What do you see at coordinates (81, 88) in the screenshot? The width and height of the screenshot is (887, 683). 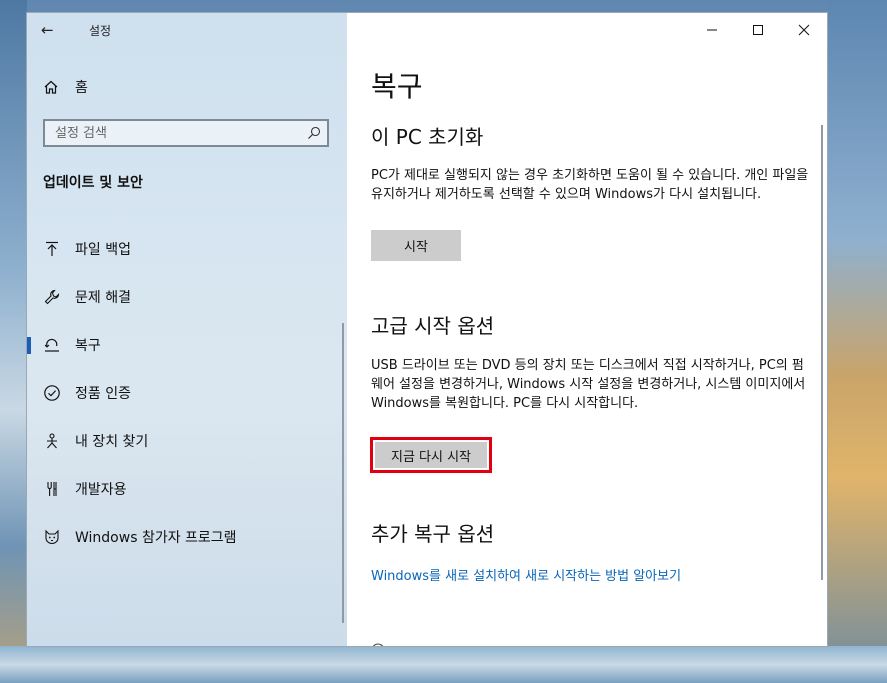 I see `home-label: 홈` at bounding box center [81, 88].